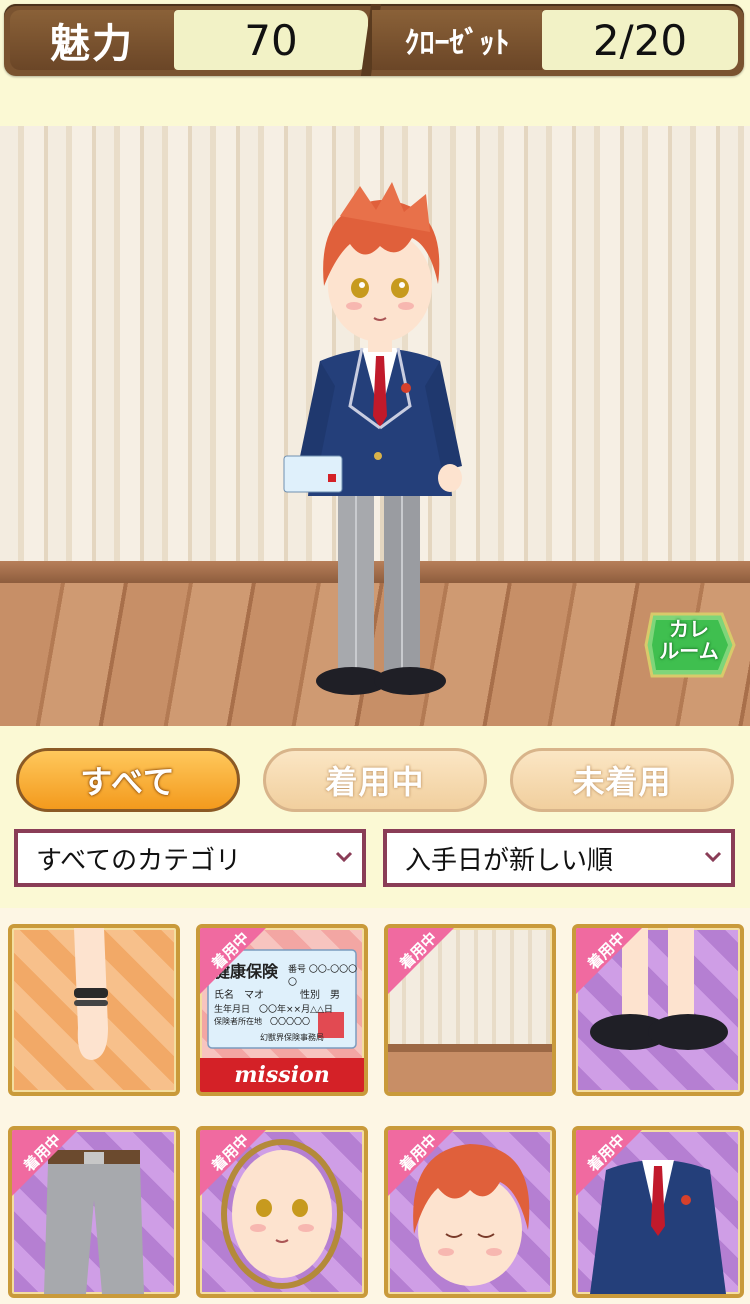 Image resolution: width=750 pixels, height=1304 pixels. Describe the element at coordinates (282, 1075) in the screenshot. I see `mission-banner: mission` at that location.